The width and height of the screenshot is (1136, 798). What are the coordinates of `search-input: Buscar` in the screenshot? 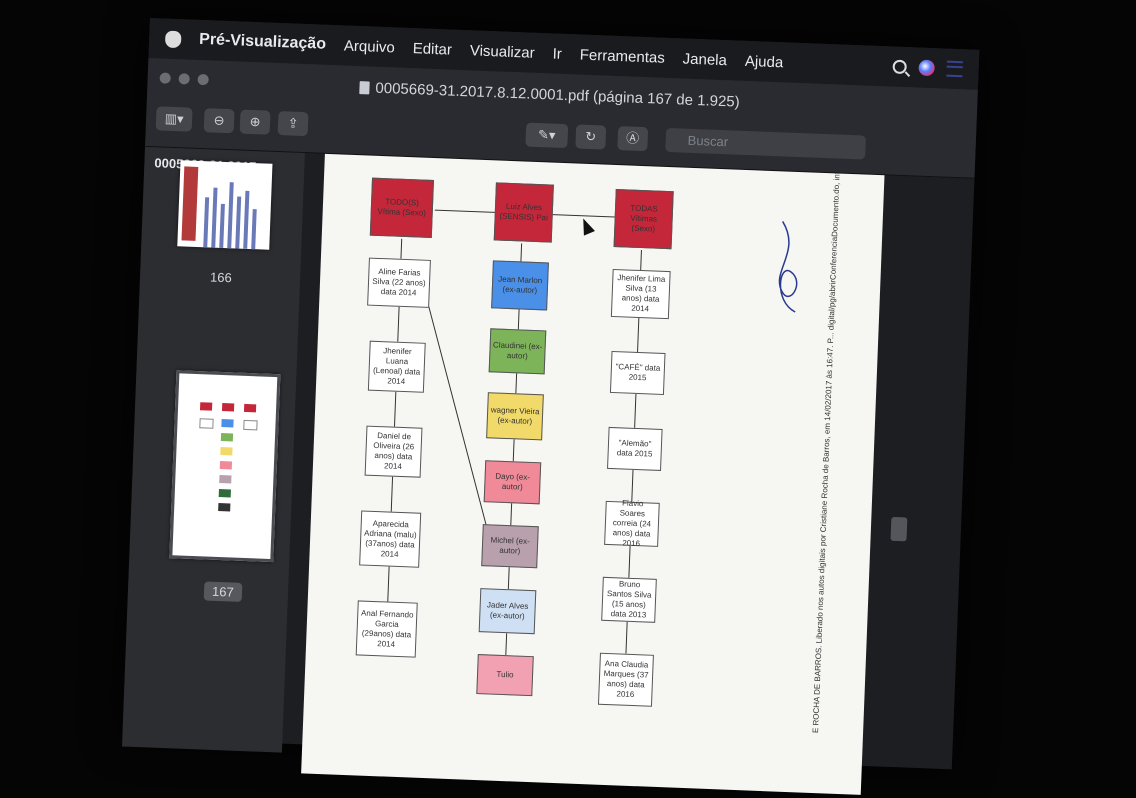 It's located at (766, 143).